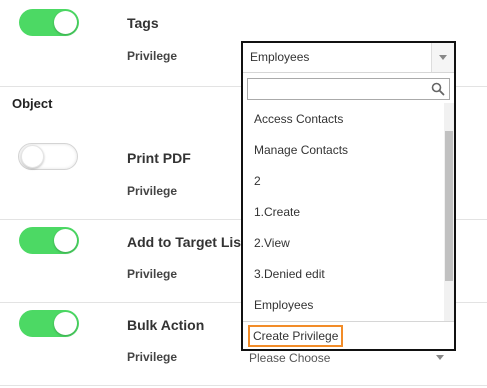 This screenshot has height=388, width=487. Describe the element at coordinates (348, 335) in the screenshot. I see `dropdown-footer: Create Privilege` at that location.